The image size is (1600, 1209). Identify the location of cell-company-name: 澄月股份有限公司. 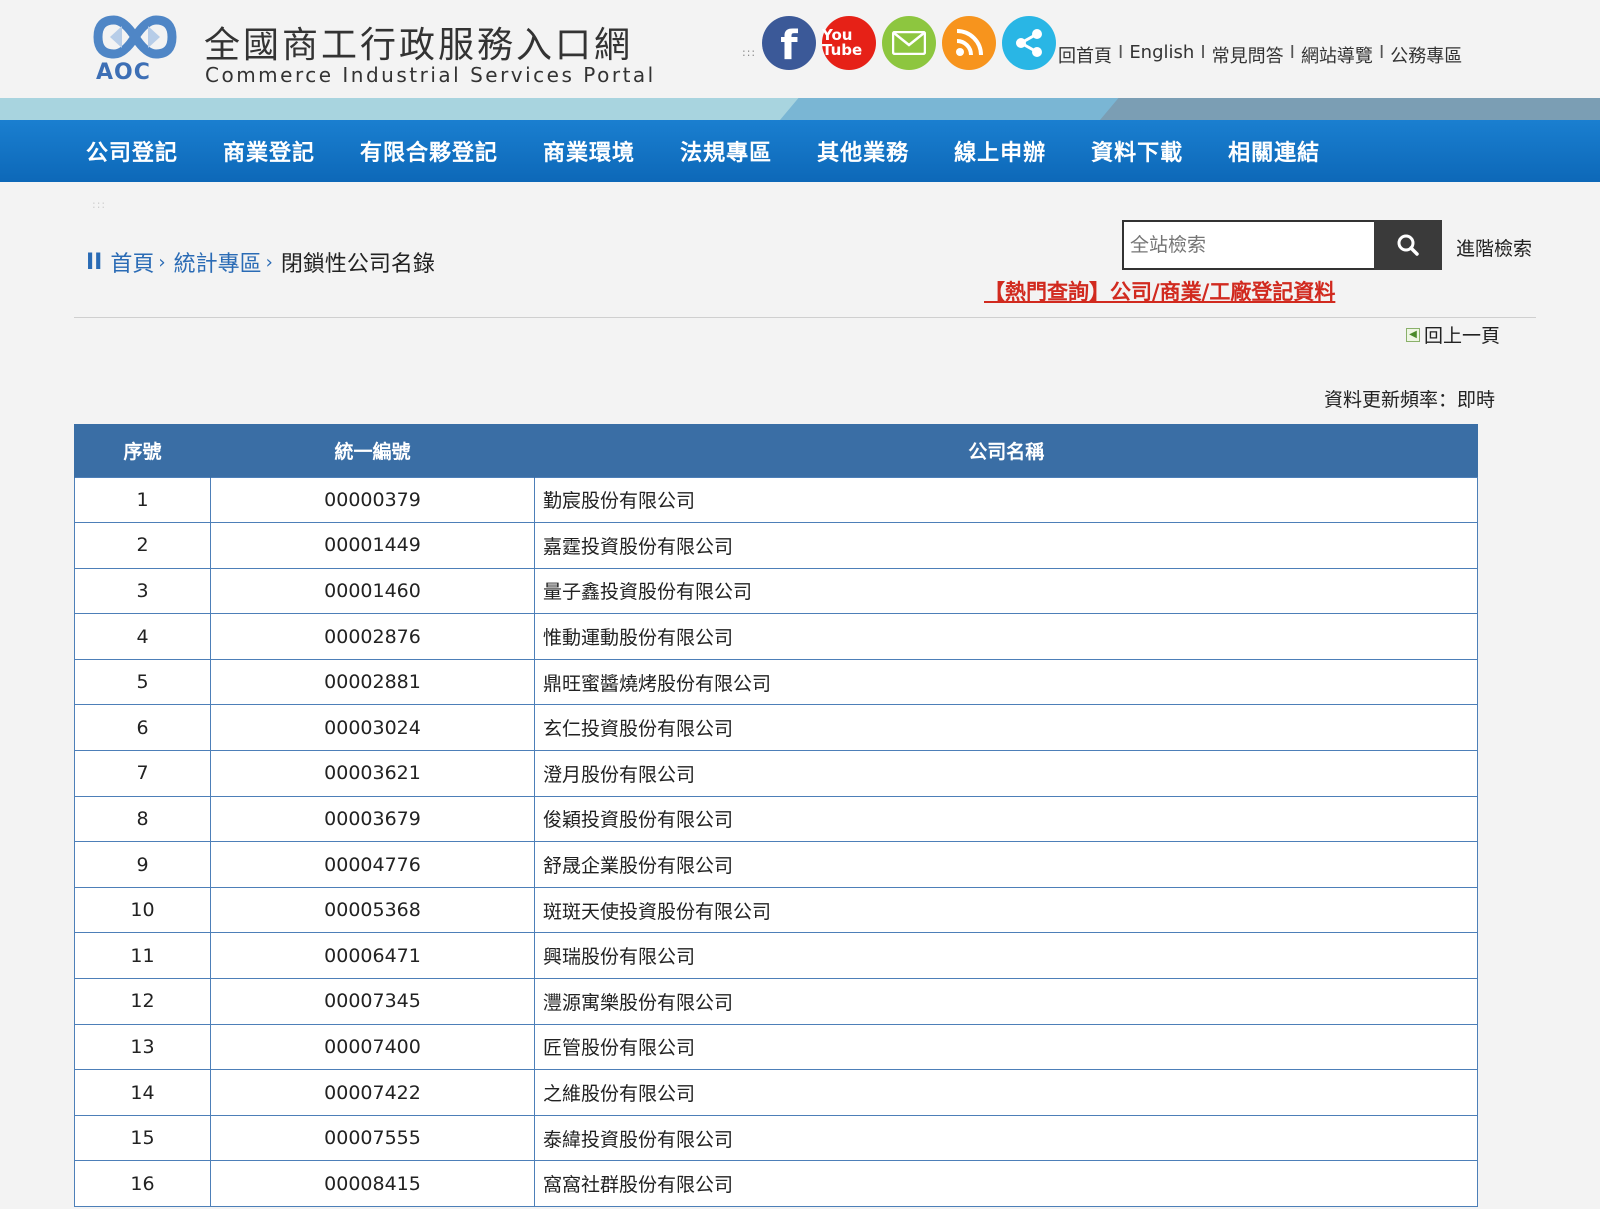
(1006, 773).